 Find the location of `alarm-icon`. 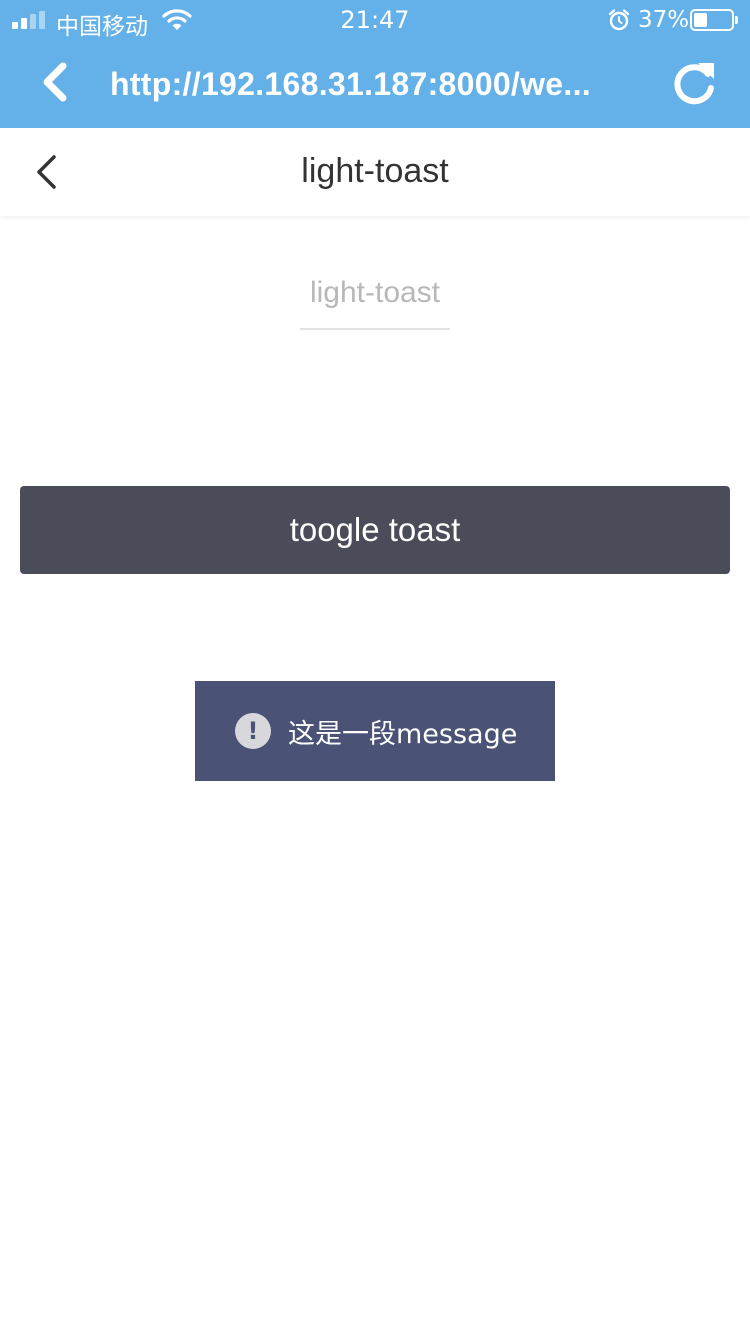

alarm-icon is located at coordinates (619, 20).